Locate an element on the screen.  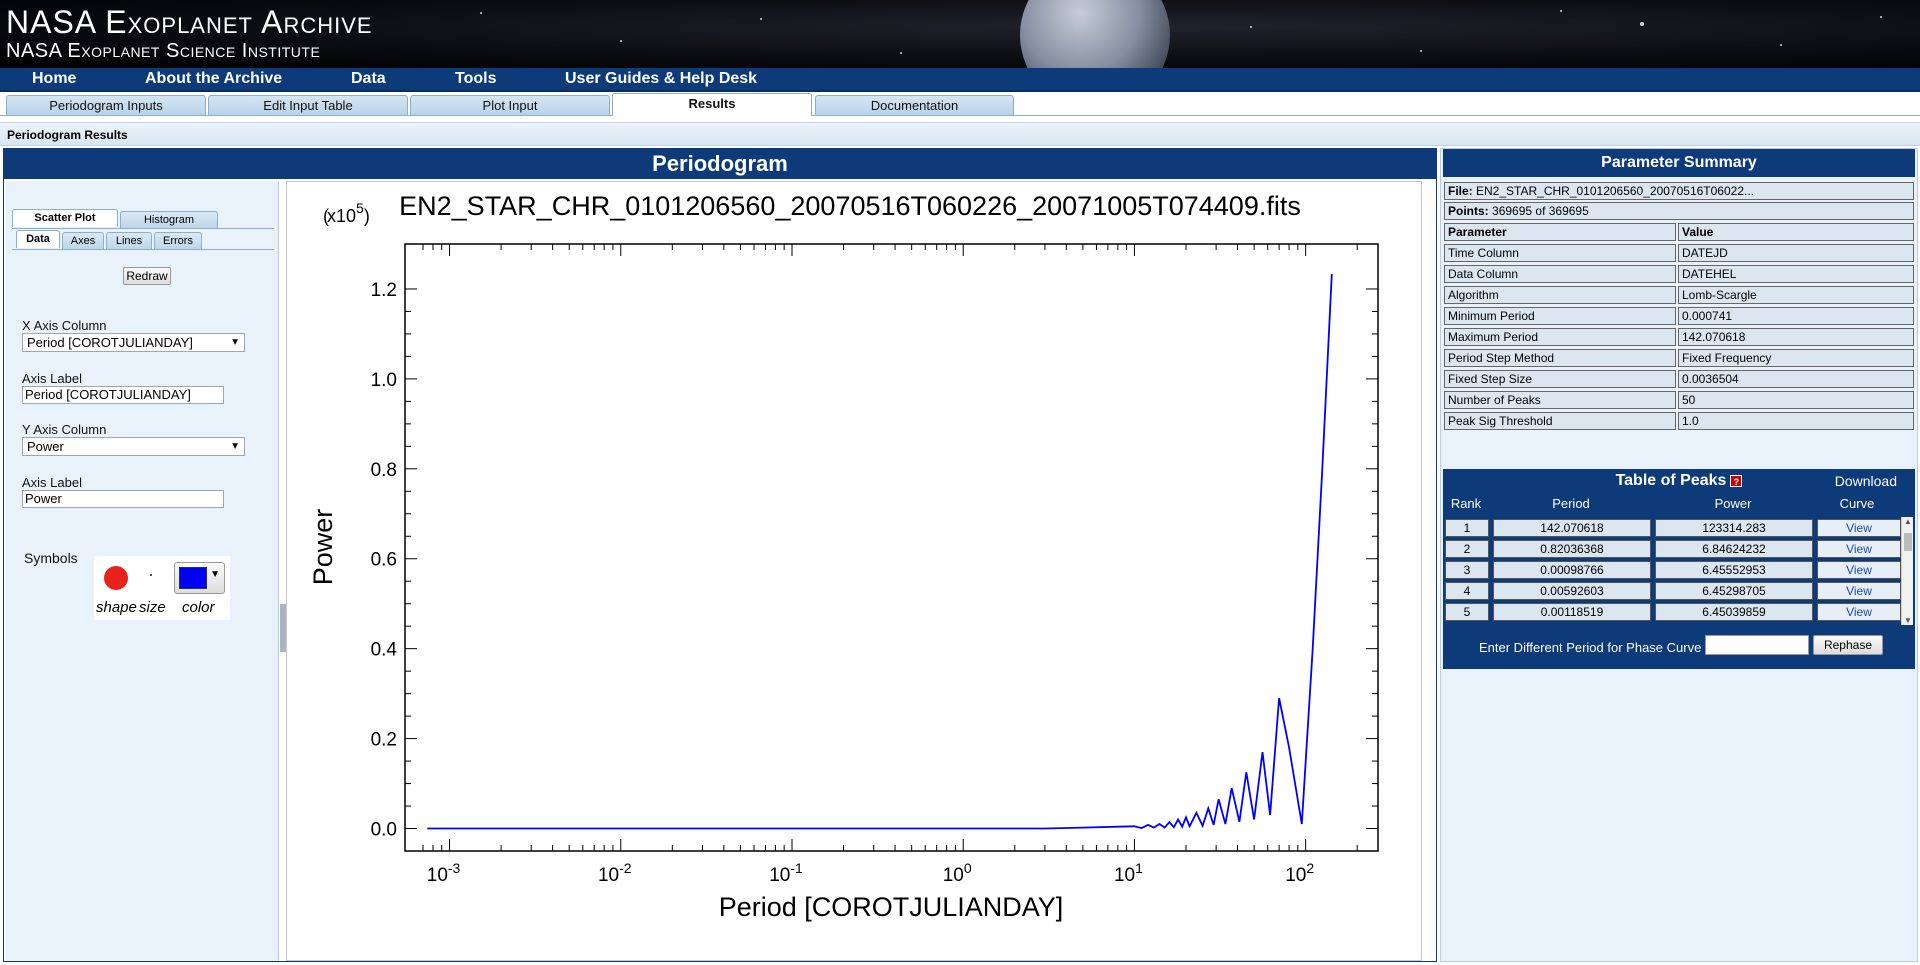
subtab-lines: Lines is located at coordinates (129, 241).